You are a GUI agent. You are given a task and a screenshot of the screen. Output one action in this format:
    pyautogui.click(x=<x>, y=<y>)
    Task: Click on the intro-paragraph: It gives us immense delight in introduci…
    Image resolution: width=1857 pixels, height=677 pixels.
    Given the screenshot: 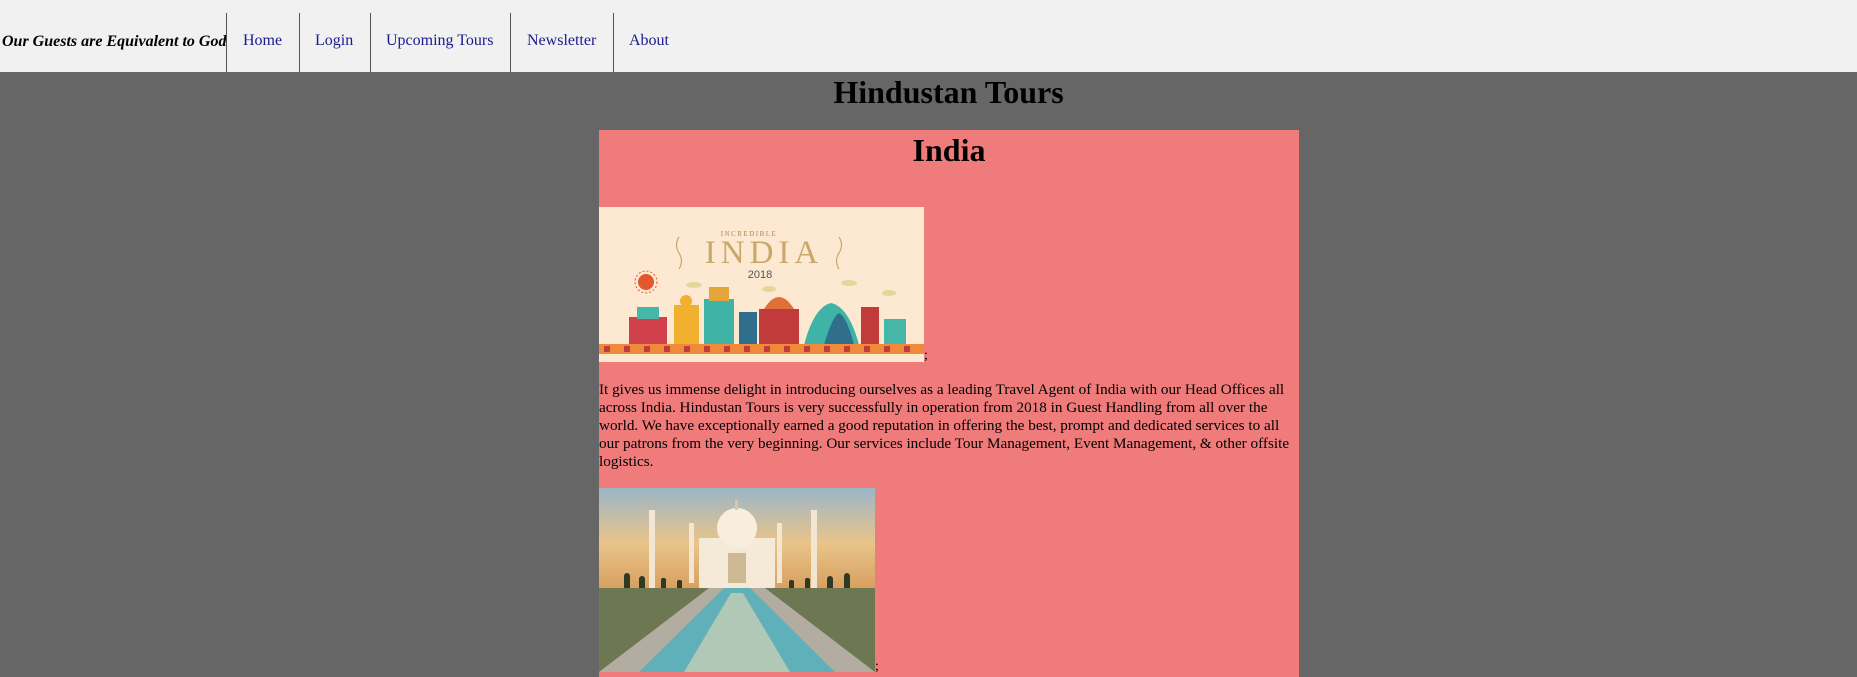 What is the action you would take?
    pyautogui.click(x=944, y=425)
    